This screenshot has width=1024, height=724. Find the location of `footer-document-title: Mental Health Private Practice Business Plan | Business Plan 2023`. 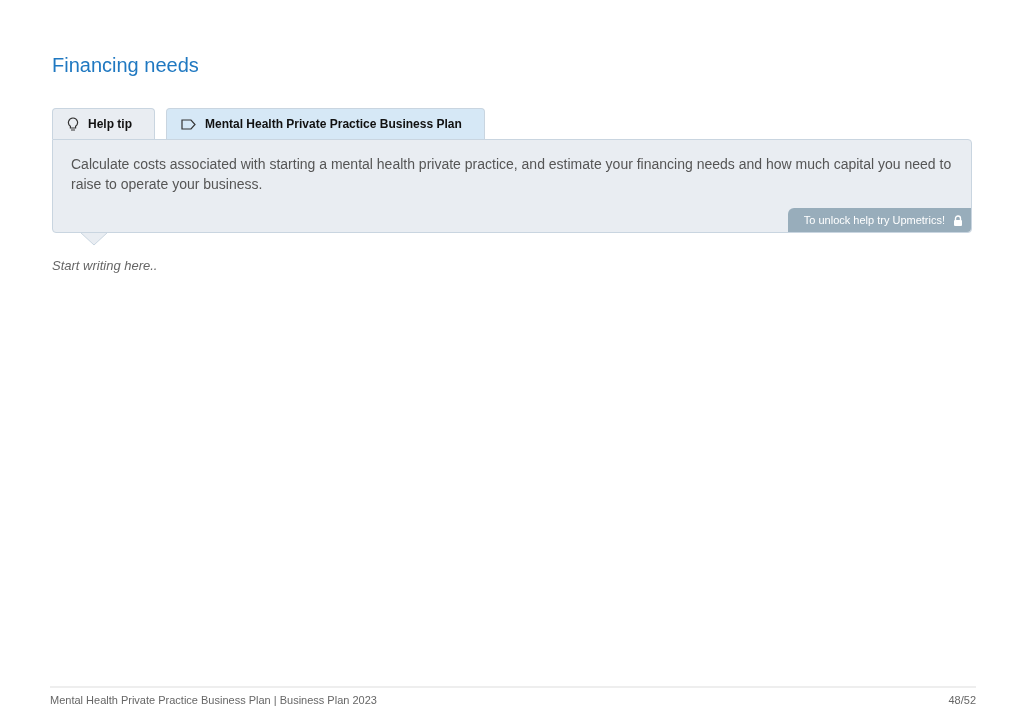

footer-document-title: Mental Health Private Practice Business Plan | Business Plan 2023 is located at coordinates (213, 700).